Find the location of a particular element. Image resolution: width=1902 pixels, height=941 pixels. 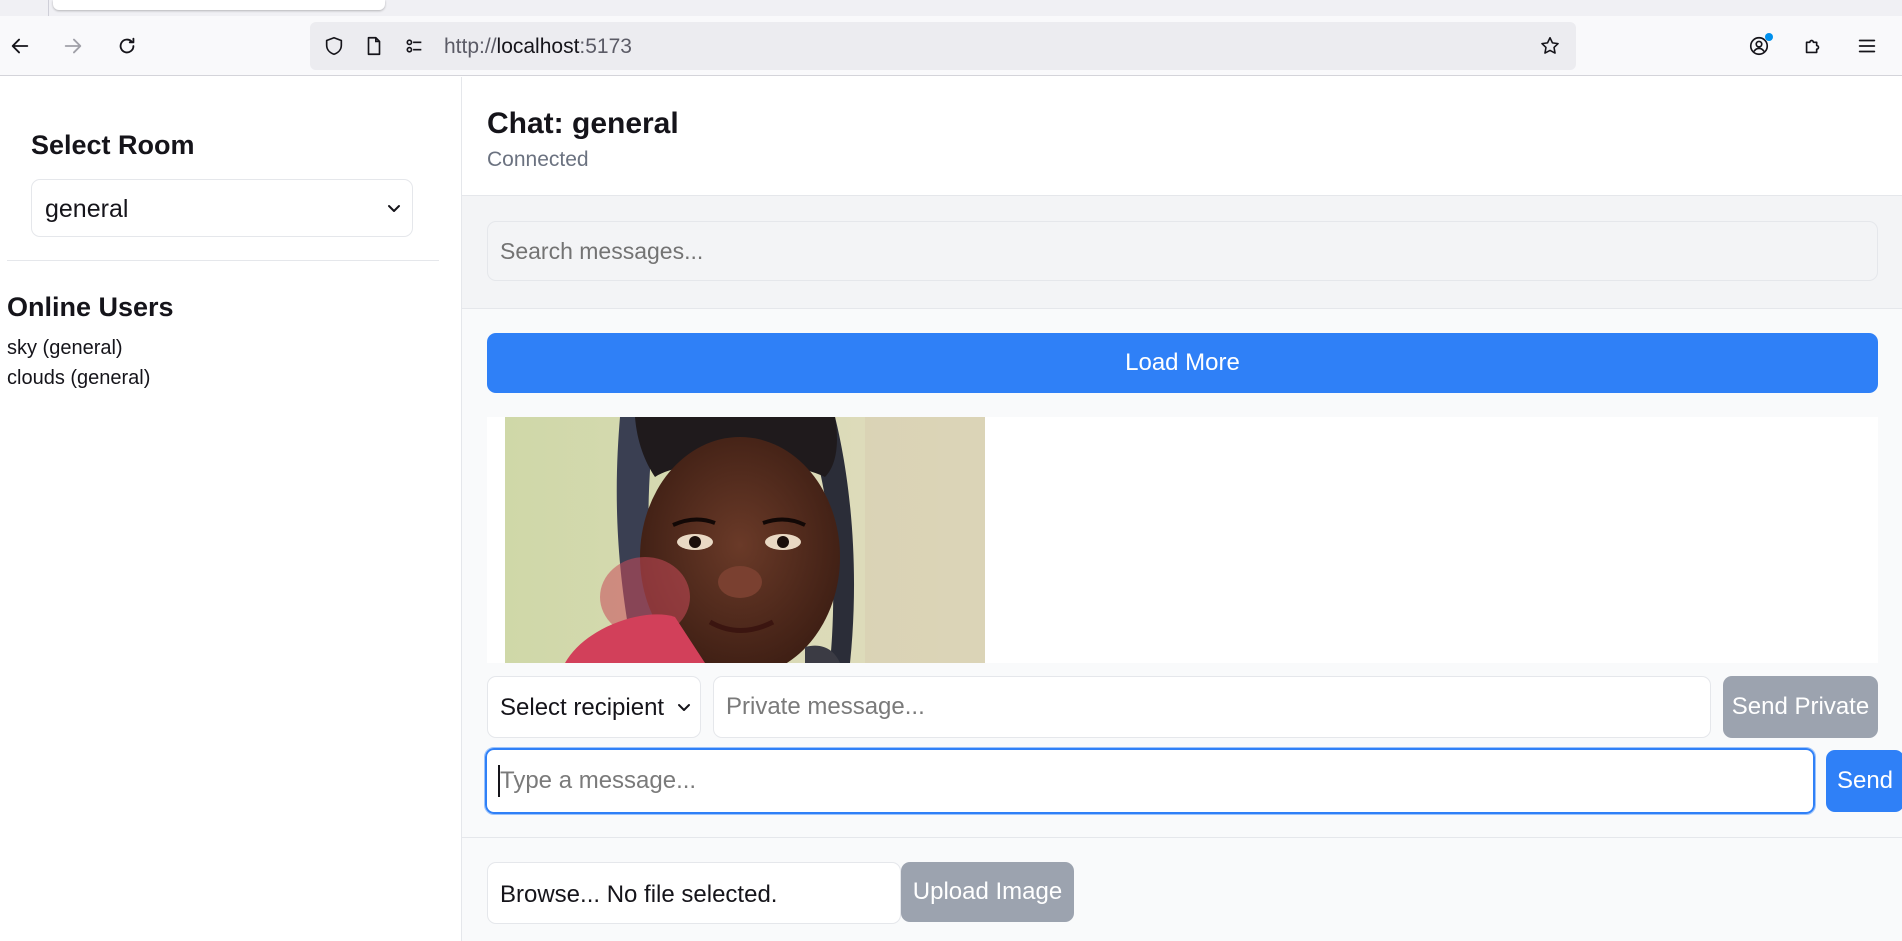

room-select: general is located at coordinates (222, 208).